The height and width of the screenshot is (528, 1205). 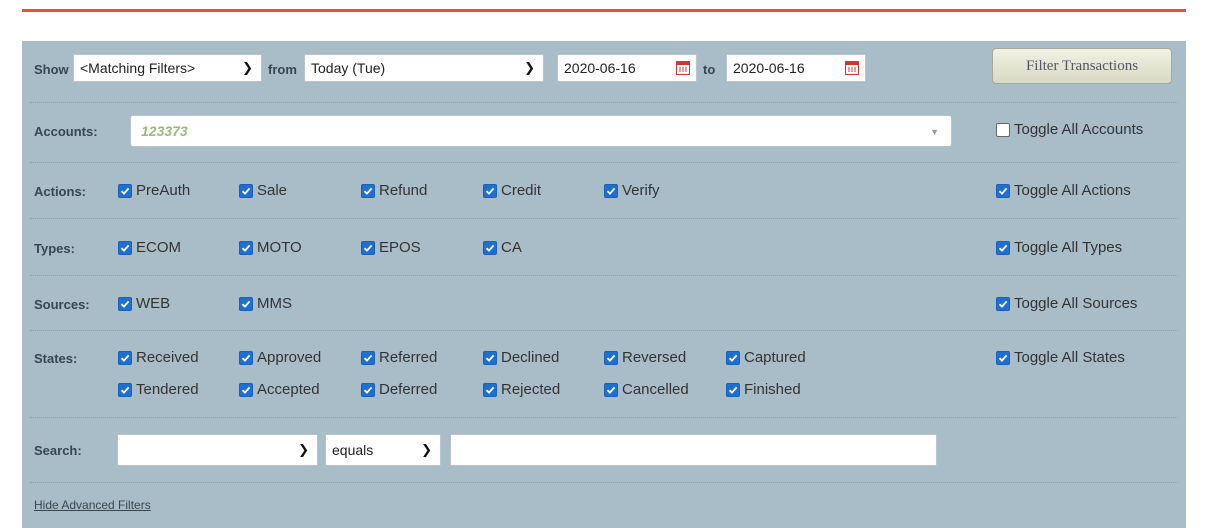 What do you see at coordinates (383, 450) in the screenshot?
I see `search-operator-select: equals ❯` at bounding box center [383, 450].